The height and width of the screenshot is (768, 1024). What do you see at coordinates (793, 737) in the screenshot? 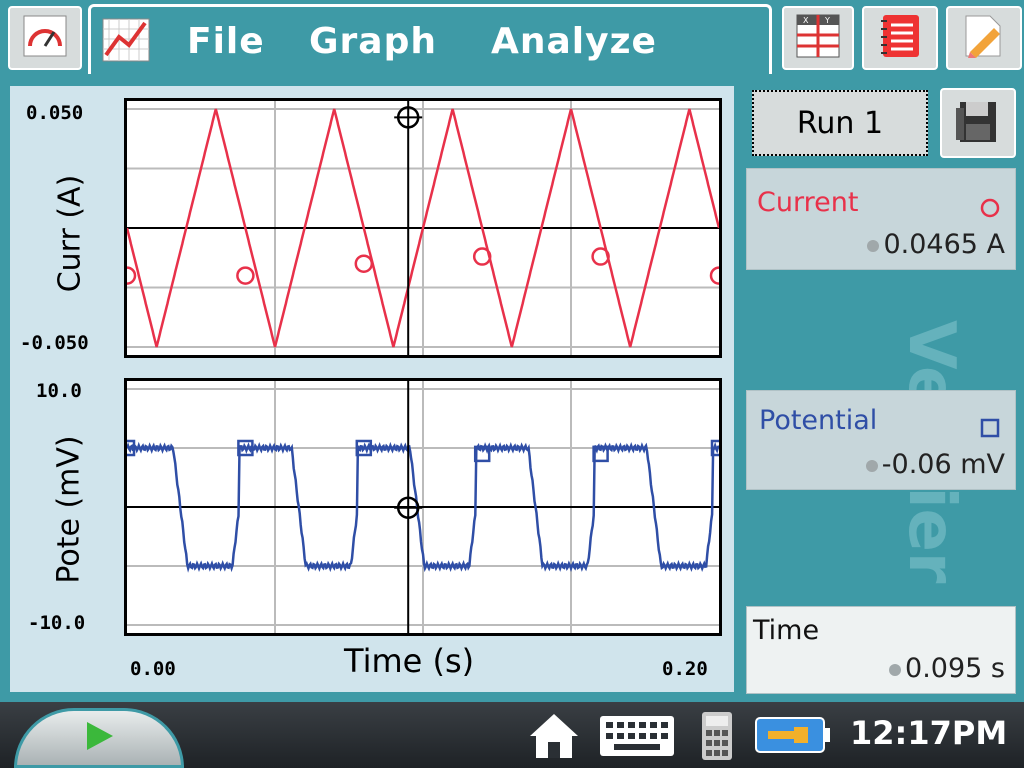
I see `battery-charging-icon` at bounding box center [793, 737].